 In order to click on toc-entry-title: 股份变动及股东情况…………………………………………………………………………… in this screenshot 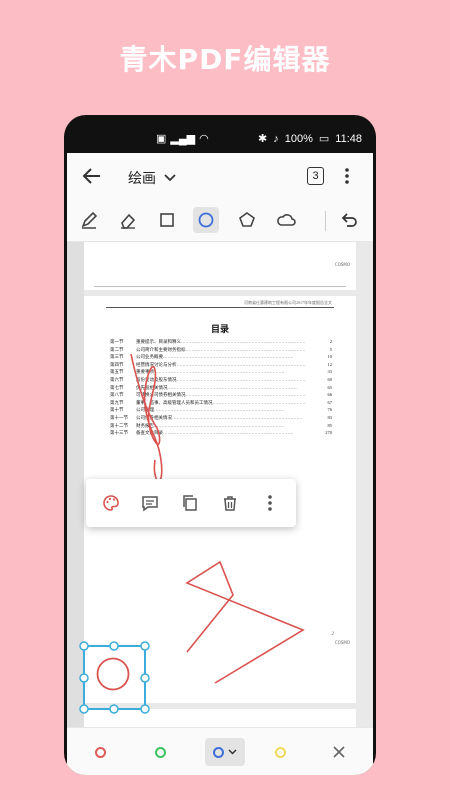, I will do `click(221, 379)`.